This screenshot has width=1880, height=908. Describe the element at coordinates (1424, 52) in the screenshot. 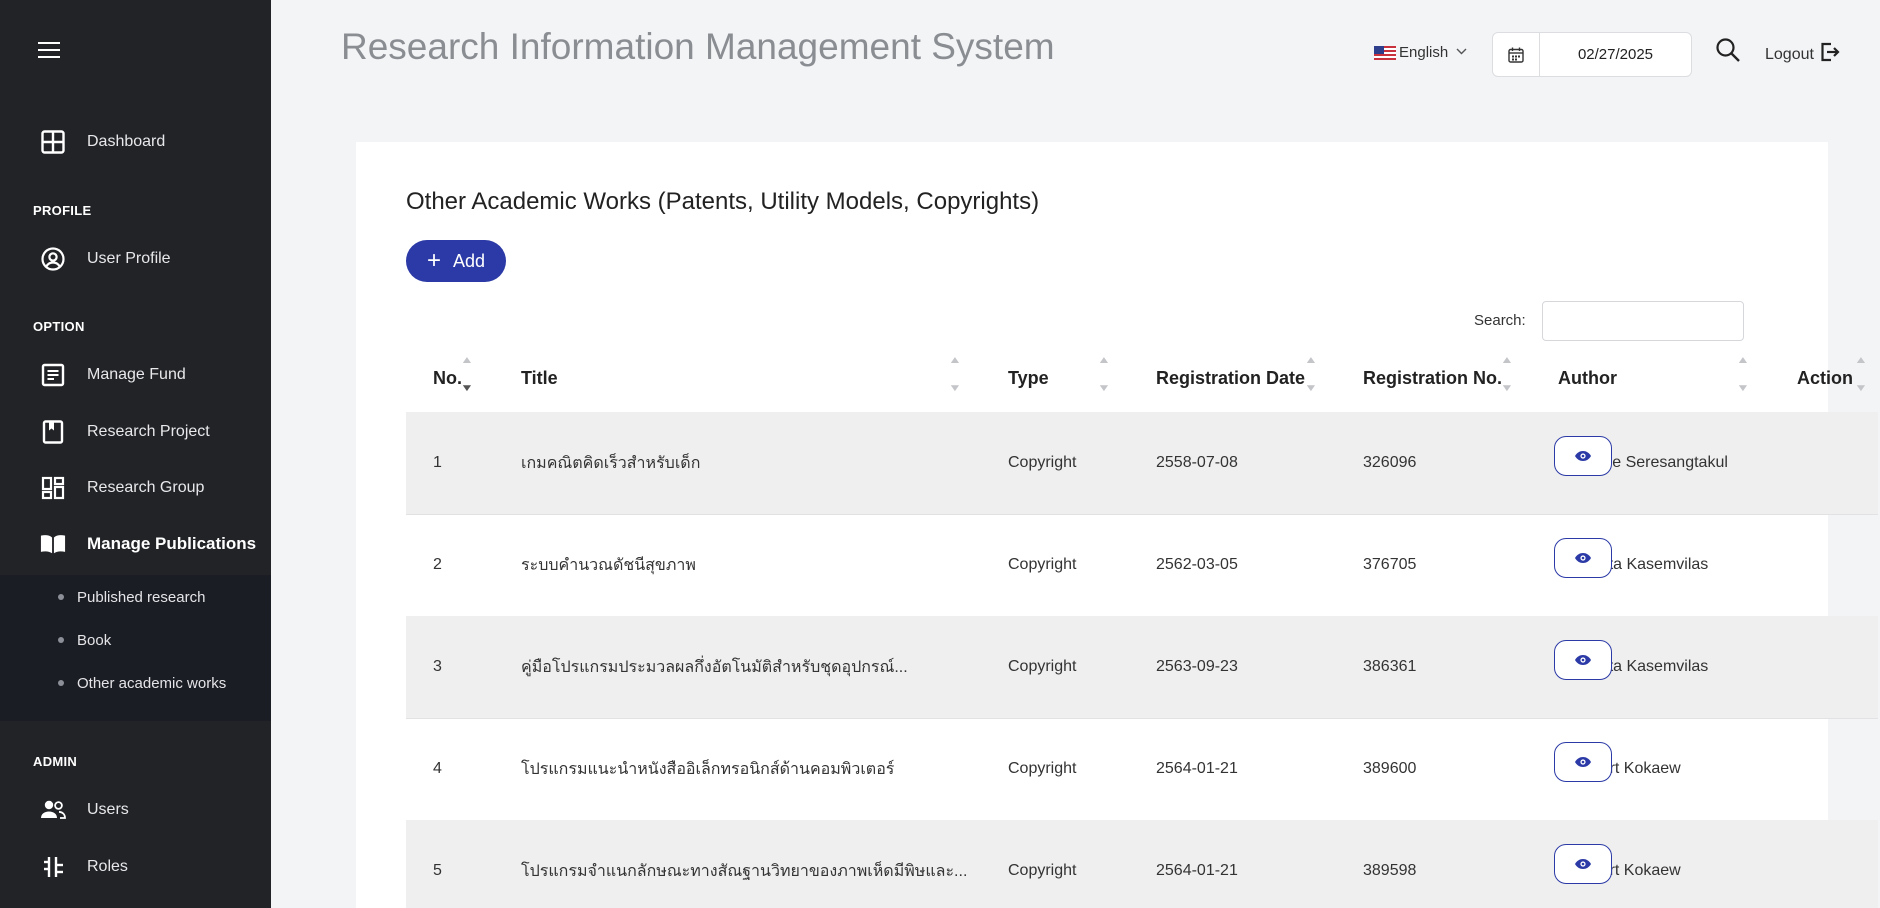

I see `language-label: English` at that location.